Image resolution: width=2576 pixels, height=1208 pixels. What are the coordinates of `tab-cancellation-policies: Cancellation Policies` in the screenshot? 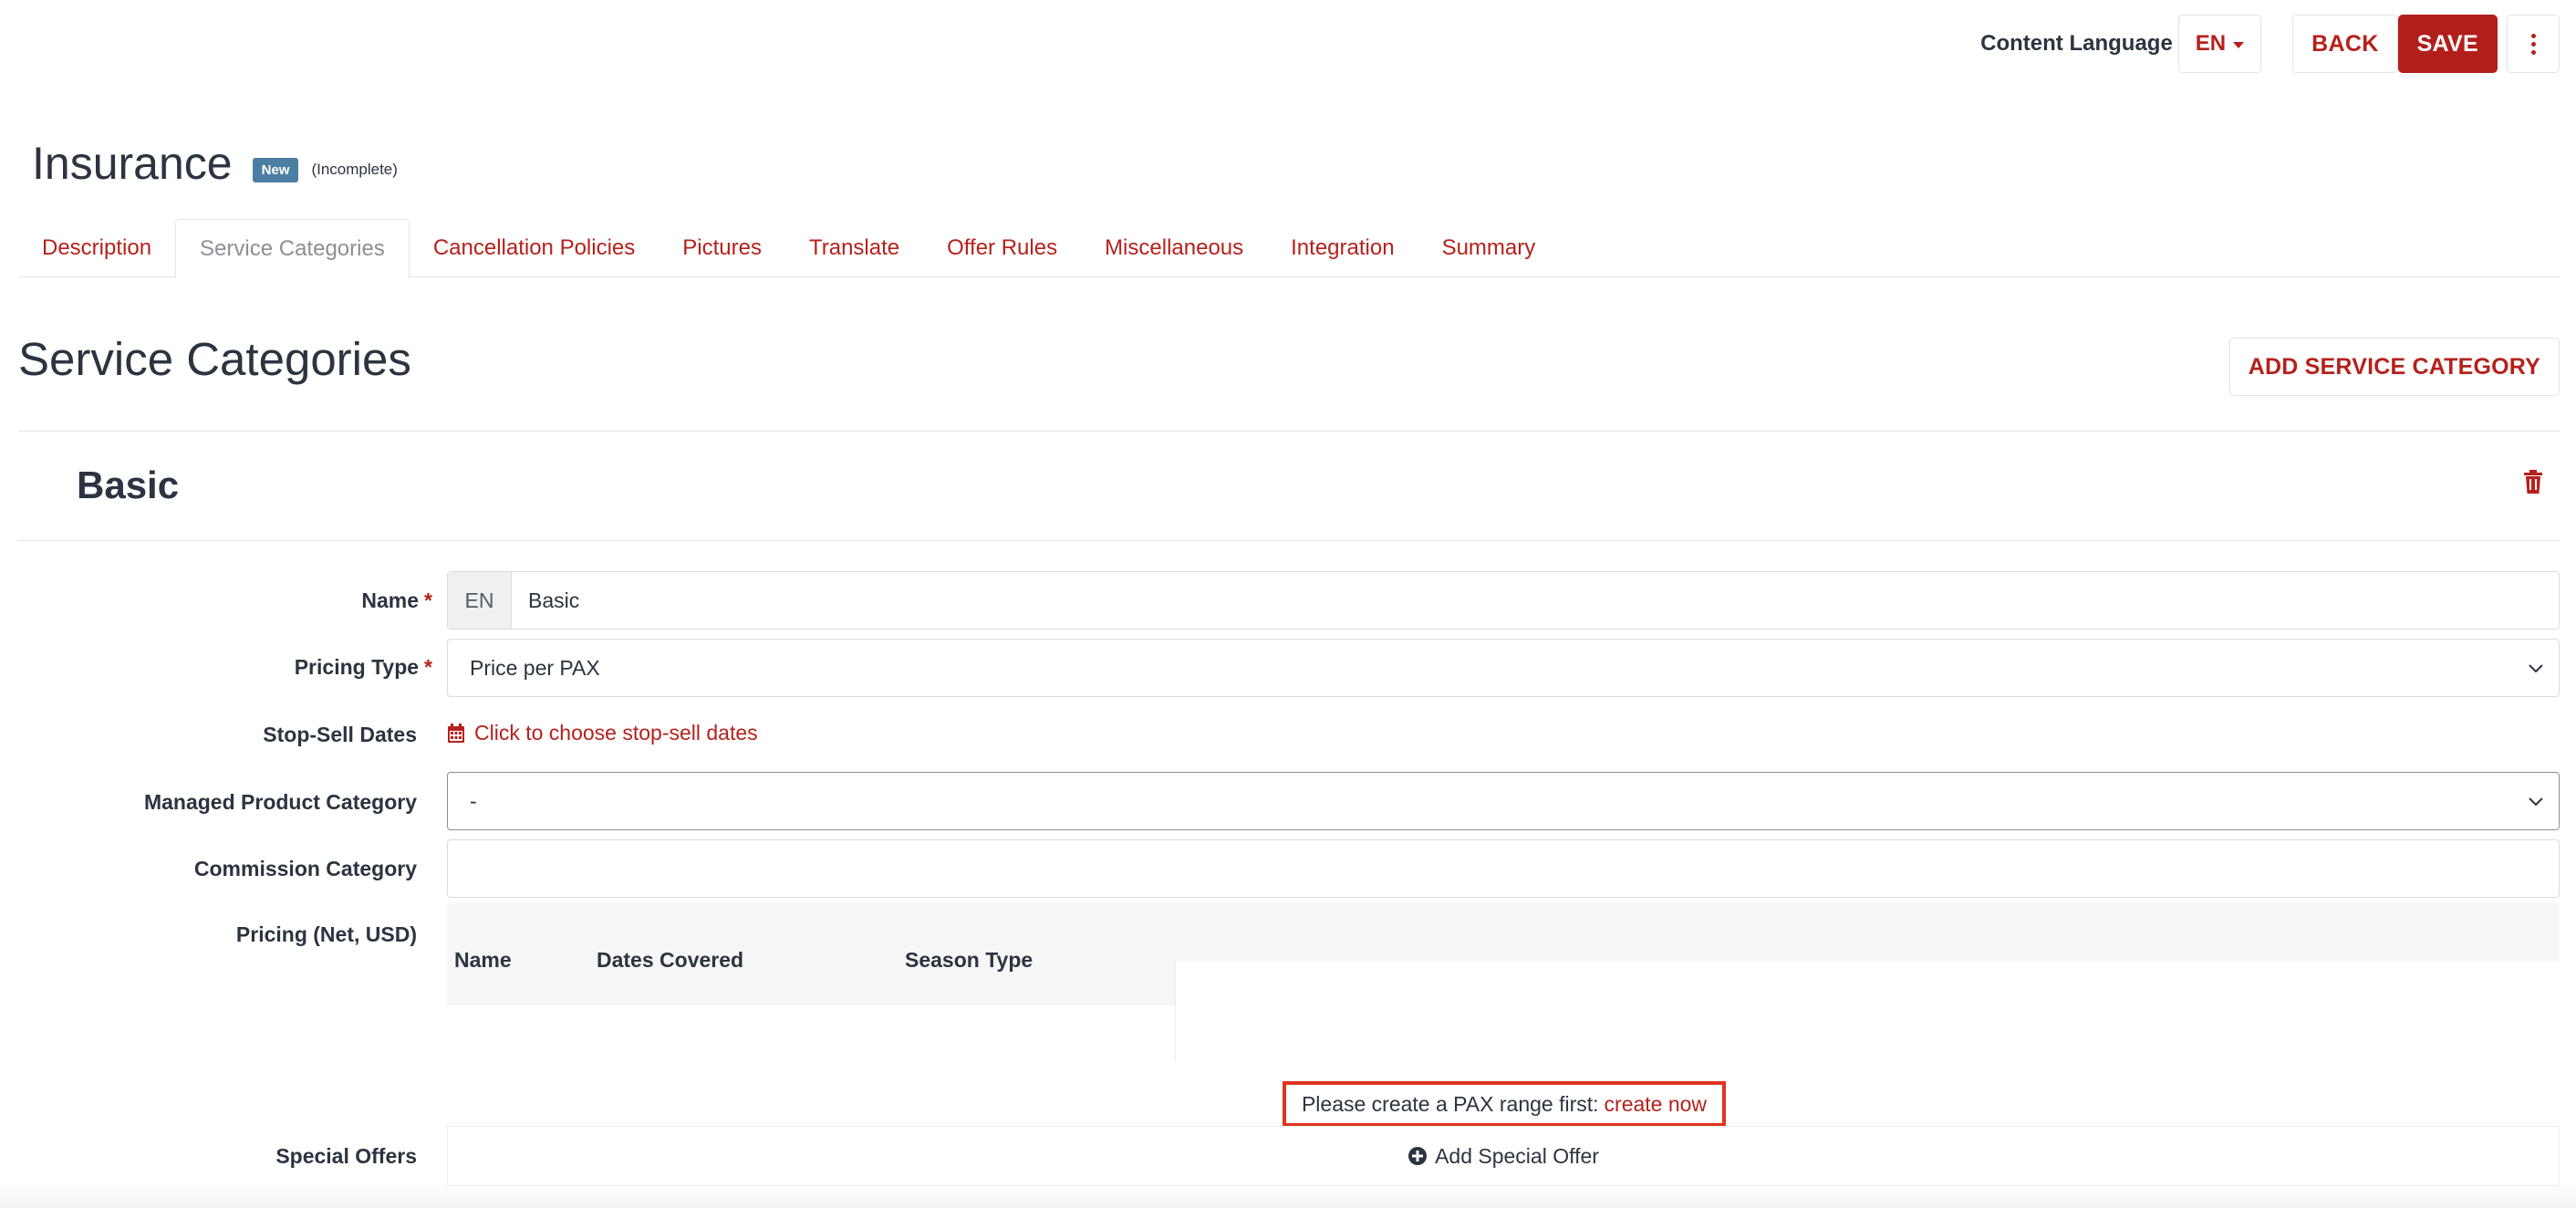 It's located at (534, 248).